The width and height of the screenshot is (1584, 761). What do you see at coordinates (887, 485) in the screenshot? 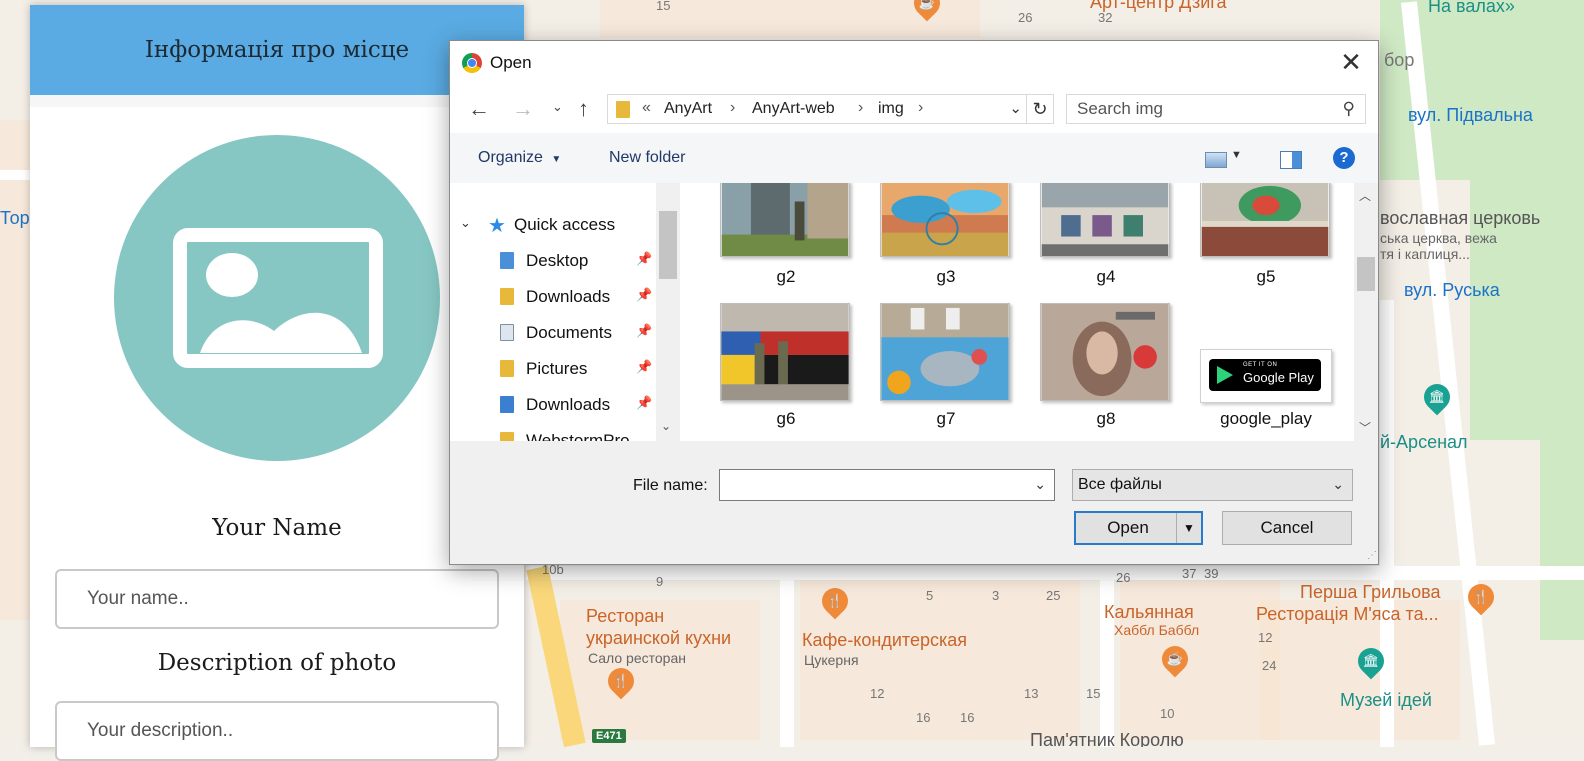
I see `file-name-input: ⌄` at bounding box center [887, 485].